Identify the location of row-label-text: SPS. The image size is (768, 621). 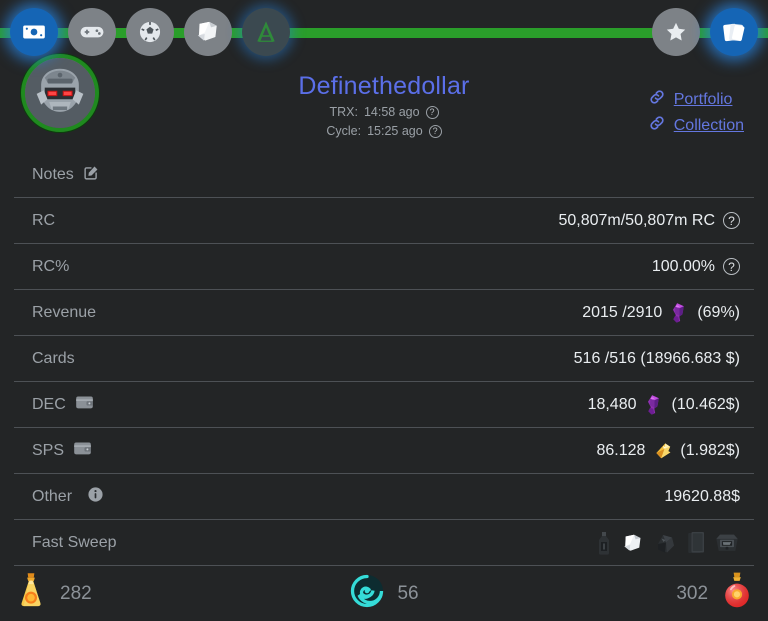
(48, 450).